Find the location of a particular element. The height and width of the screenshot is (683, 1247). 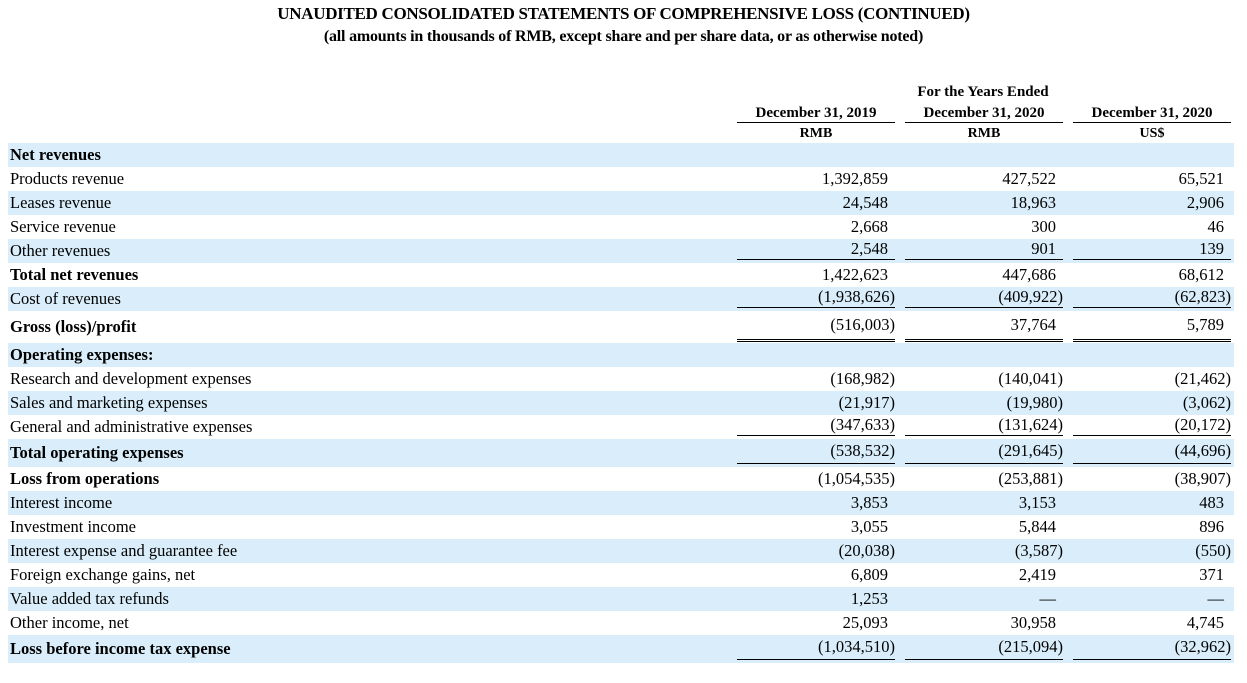

value-text: 6,809 is located at coordinates (869, 574).